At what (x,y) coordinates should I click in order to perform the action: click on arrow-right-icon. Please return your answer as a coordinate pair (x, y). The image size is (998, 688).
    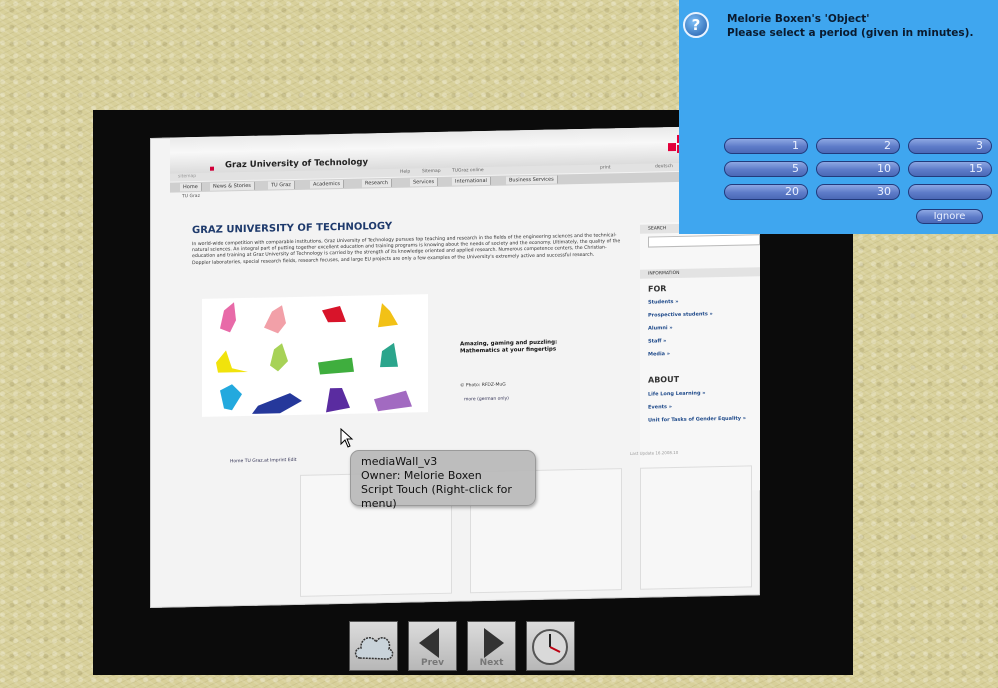
    Looking at the image, I should click on (494, 643).